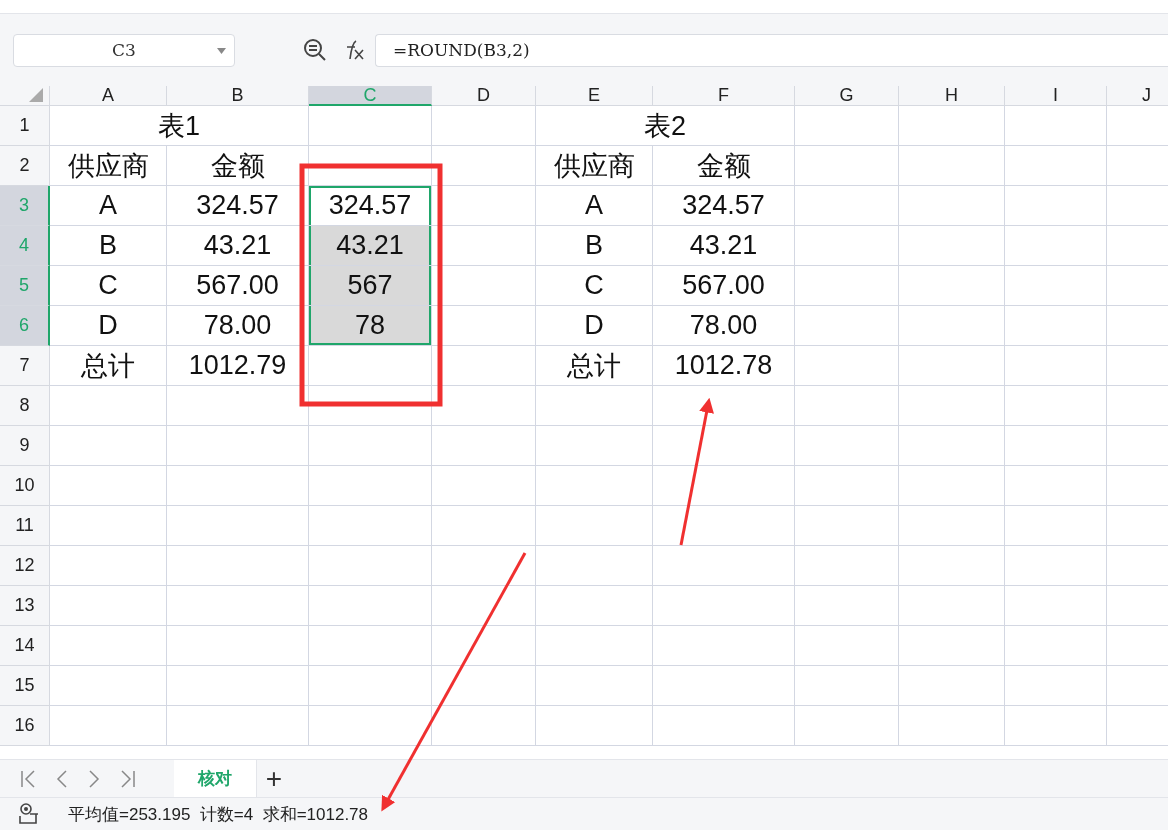 Image resolution: width=1168 pixels, height=830 pixels. What do you see at coordinates (25, 566) in the screenshot?
I see `row-header: 12` at bounding box center [25, 566].